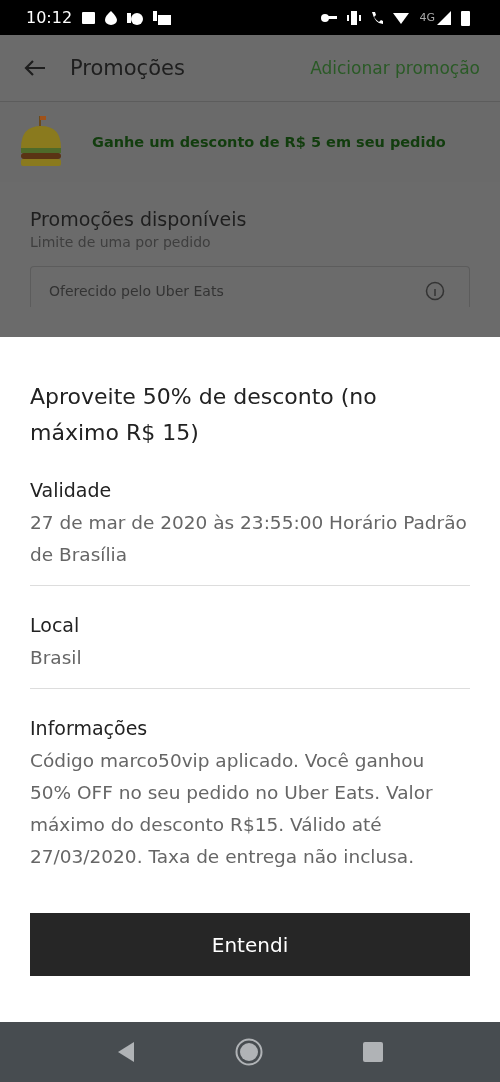  Describe the element at coordinates (444, 17) in the screenshot. I see `signal-icon` at that location.